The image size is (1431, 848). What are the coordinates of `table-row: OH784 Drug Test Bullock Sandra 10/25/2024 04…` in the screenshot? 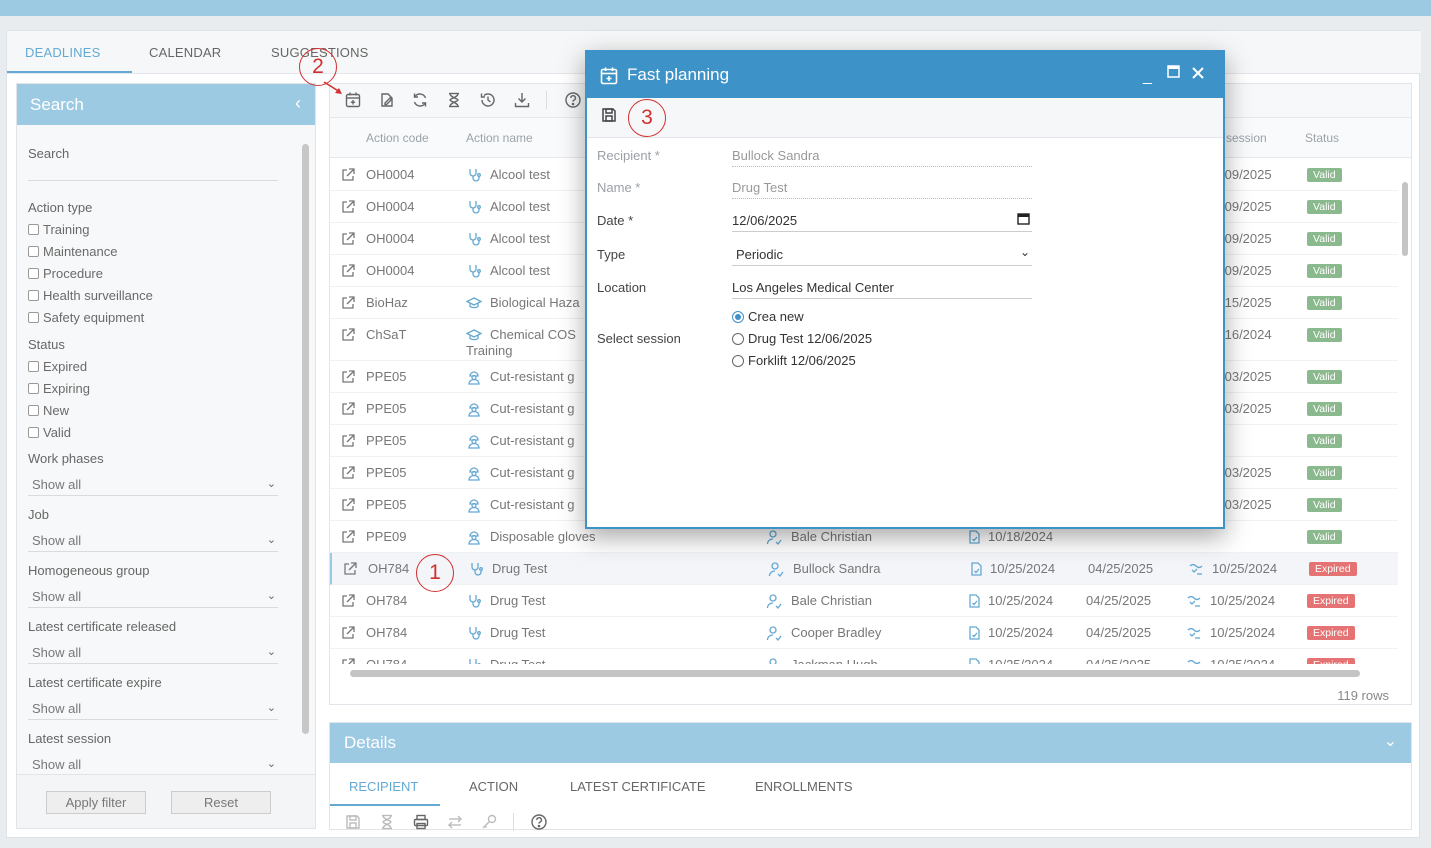 It's located at (864, 569).